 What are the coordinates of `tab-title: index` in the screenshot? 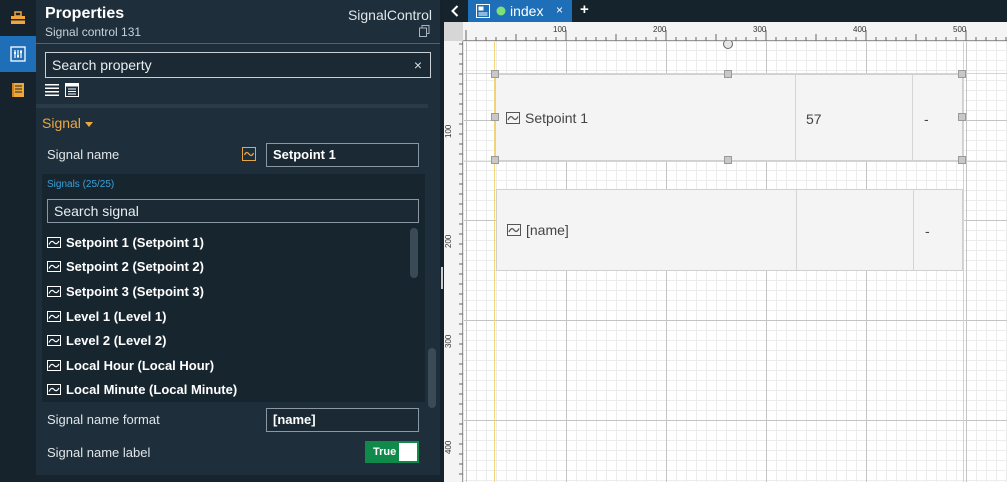 It's located at (527, 11).